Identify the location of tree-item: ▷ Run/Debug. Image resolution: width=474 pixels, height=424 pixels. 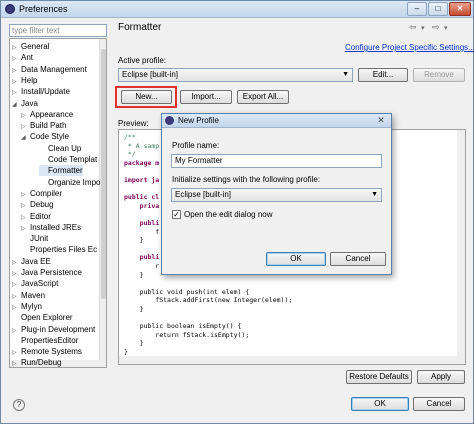
(36, 362).